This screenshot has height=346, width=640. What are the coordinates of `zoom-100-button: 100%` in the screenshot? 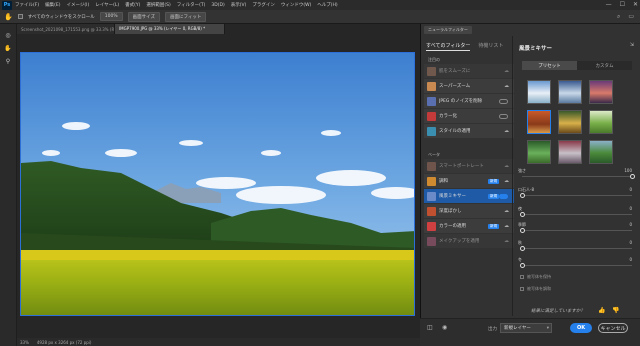 It's located at (111, 16).